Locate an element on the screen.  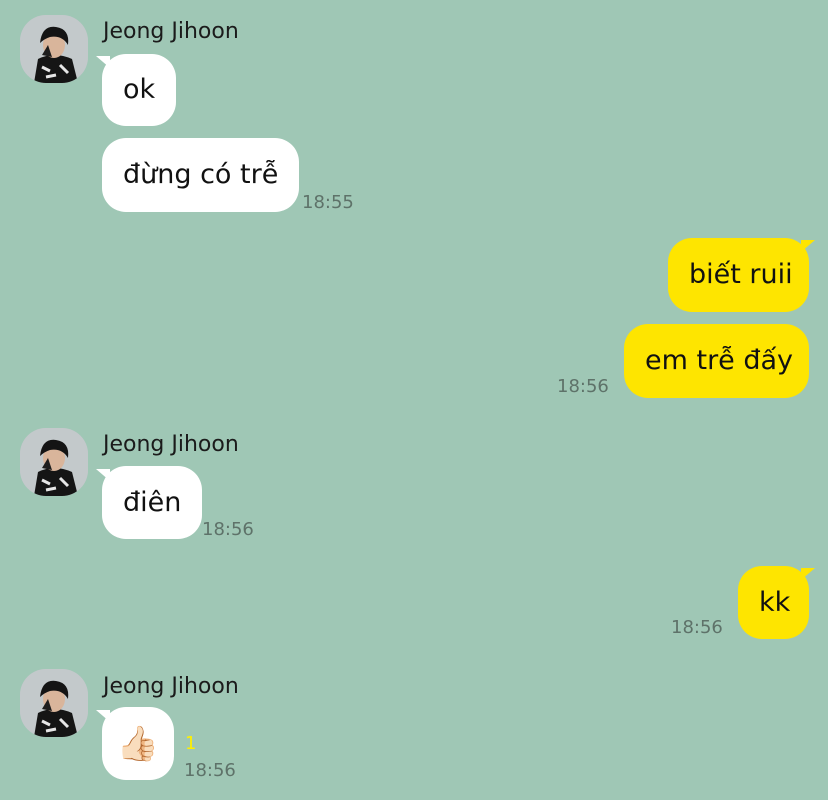
incoming-message: ok is located at coordinates (139, 90).